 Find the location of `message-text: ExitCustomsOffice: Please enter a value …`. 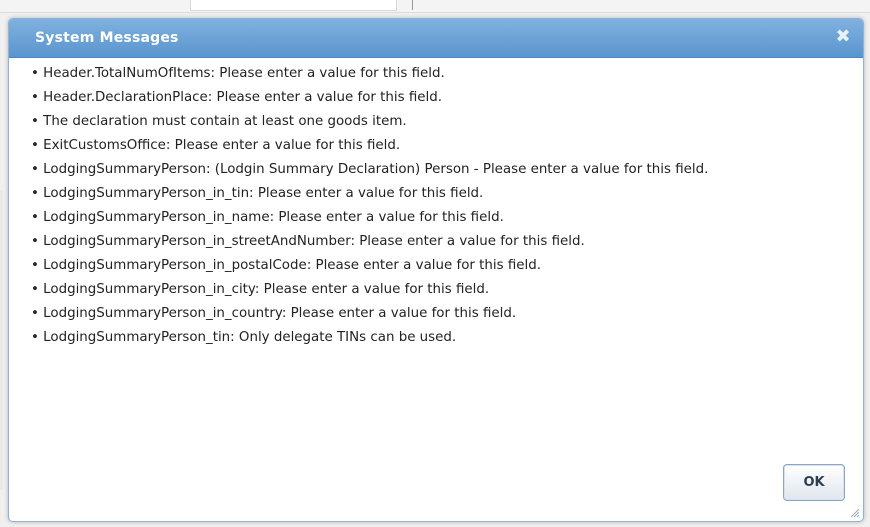

message-text: ExitCustomsOffice: Please enter a value … is located at coordinates (222, 145).